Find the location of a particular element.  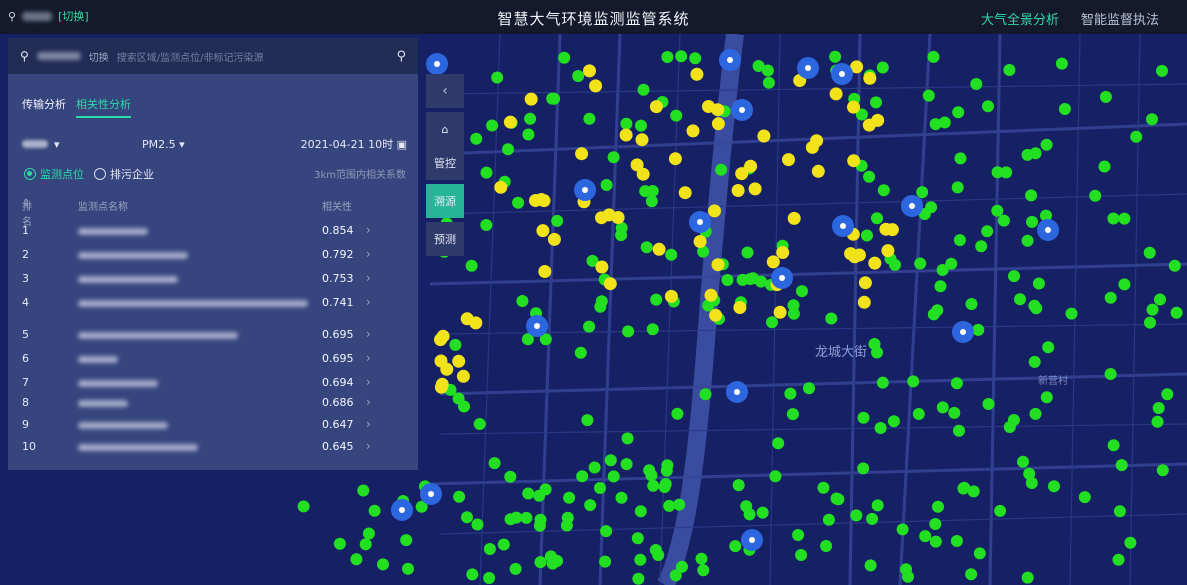

forecast-button: 预测 is located at coordinates (445, 239).